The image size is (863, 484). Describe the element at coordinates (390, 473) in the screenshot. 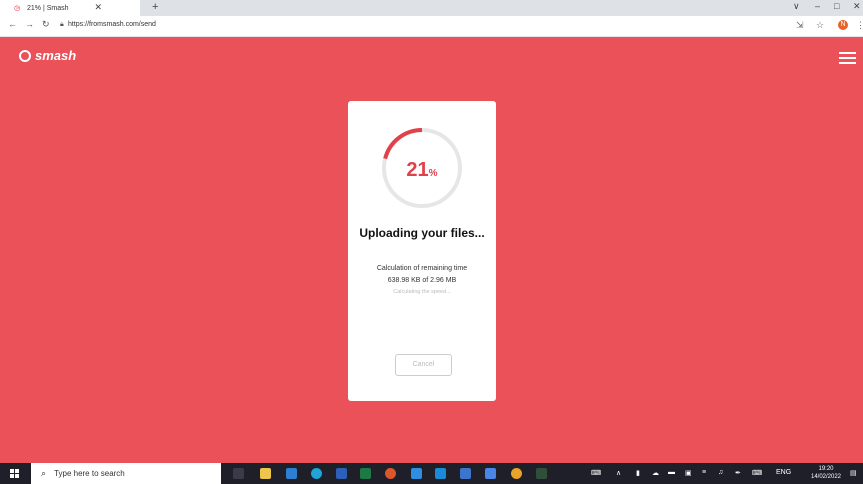

I see `powerpoint-icon` at that location.